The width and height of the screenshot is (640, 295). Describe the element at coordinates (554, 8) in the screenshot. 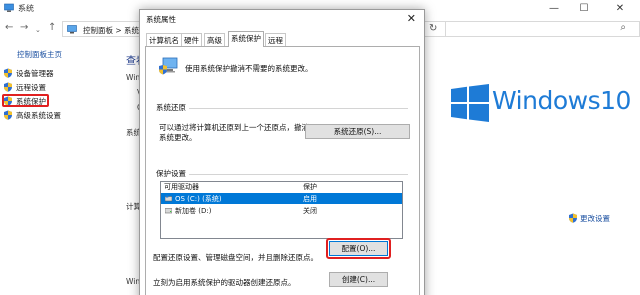

I see `minimize-button: —` at that location.